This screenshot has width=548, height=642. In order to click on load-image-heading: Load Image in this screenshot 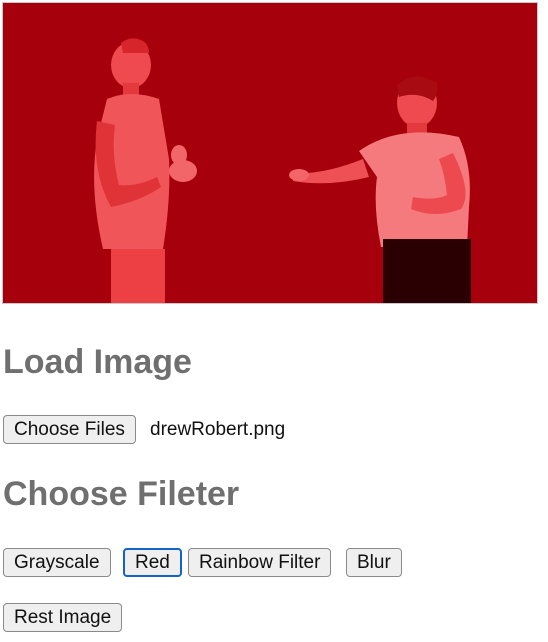, I will do `click(97, 362)`.